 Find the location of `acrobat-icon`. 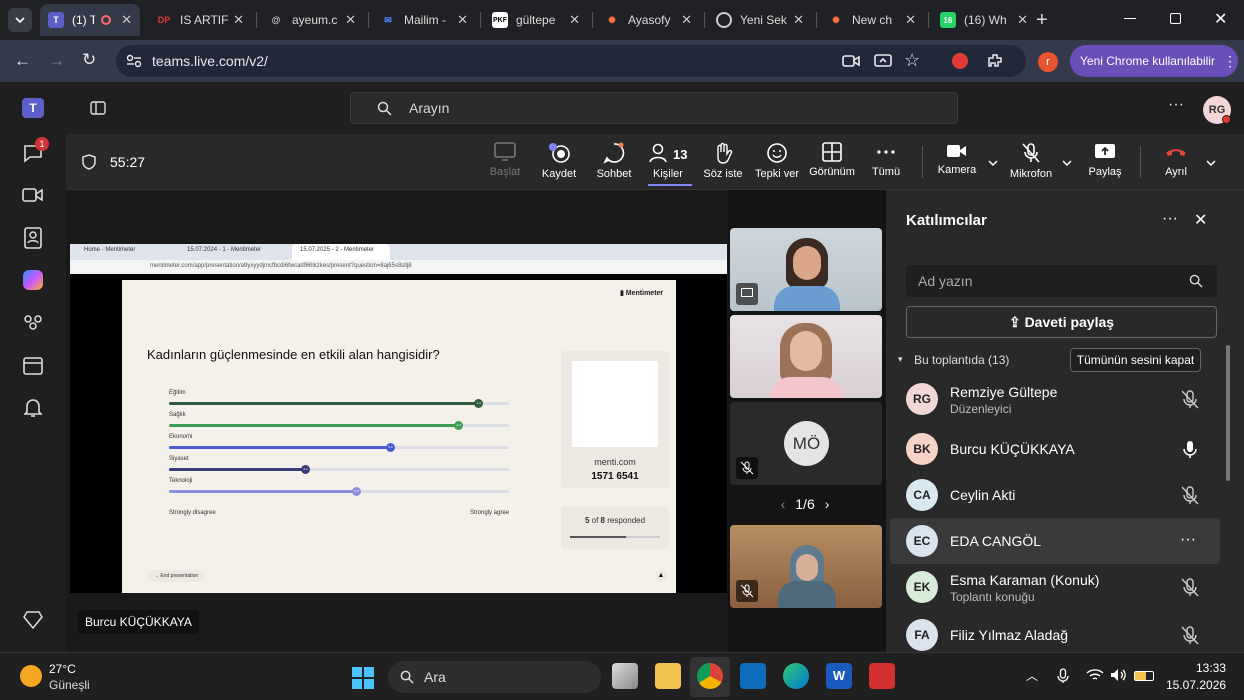

acrobat-icon is located at coordinates (882, 676).